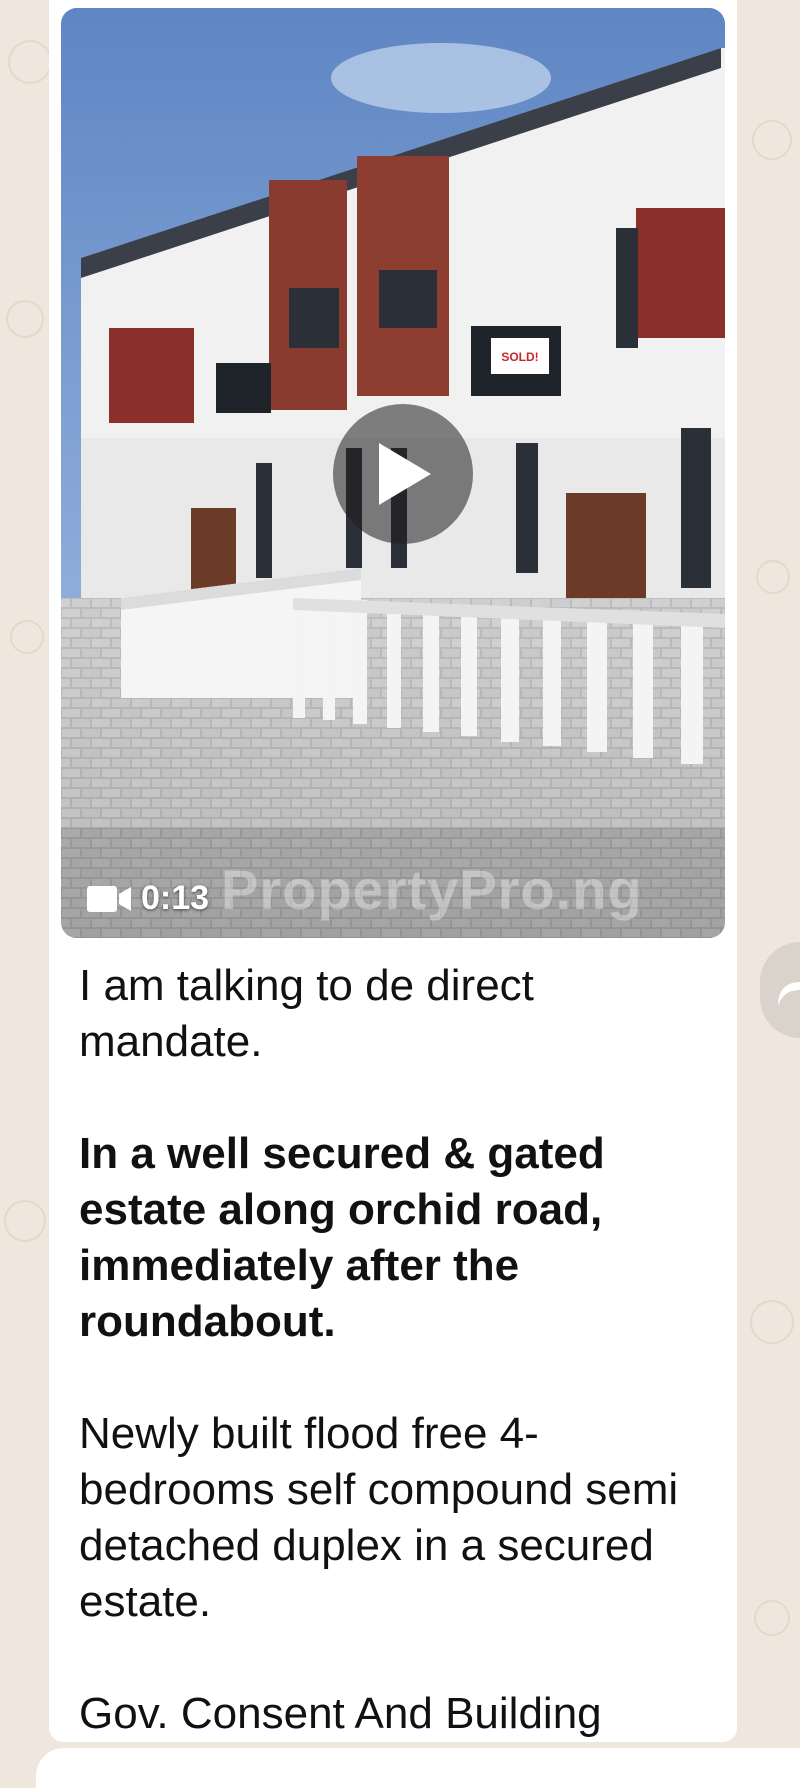  Describe the element at coordinates (418, 1768) in the screenshot. I see `bottom-panel` at that location.